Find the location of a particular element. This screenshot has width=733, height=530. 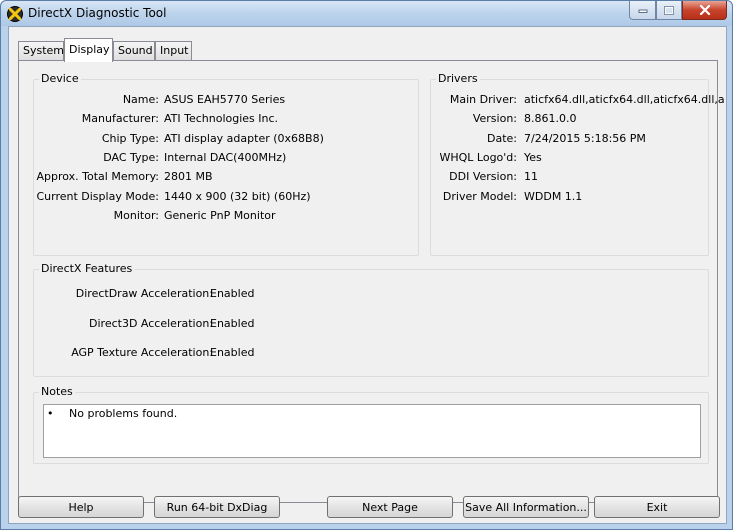

tab-label: Sound is located at coordinates (135, 50).